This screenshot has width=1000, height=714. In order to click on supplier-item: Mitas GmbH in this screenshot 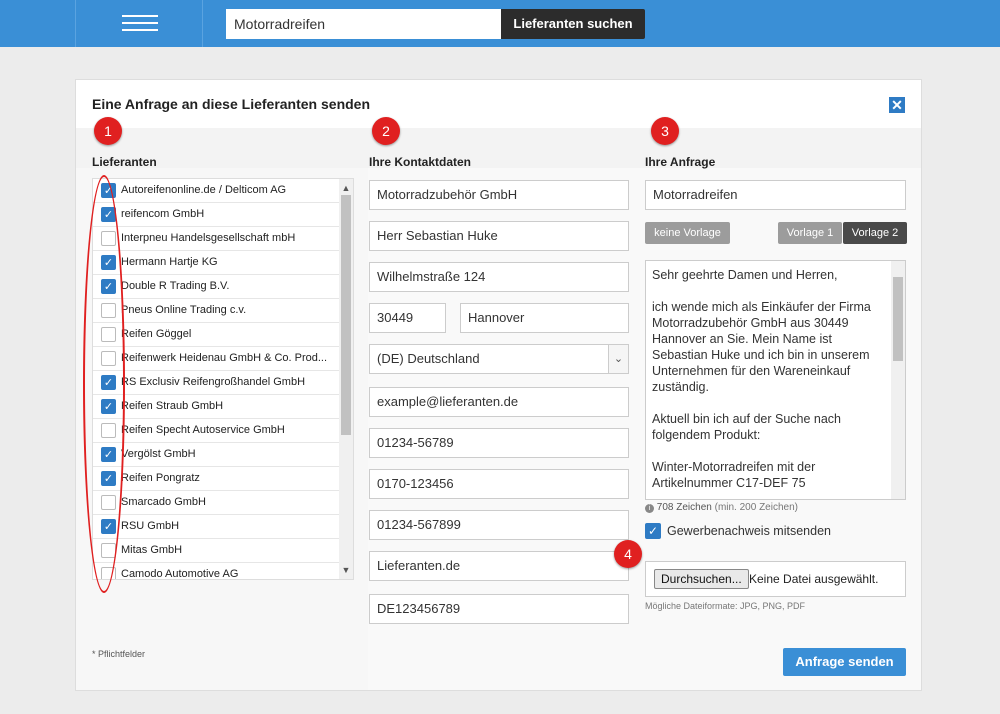, I will do `click(216, 551)`.